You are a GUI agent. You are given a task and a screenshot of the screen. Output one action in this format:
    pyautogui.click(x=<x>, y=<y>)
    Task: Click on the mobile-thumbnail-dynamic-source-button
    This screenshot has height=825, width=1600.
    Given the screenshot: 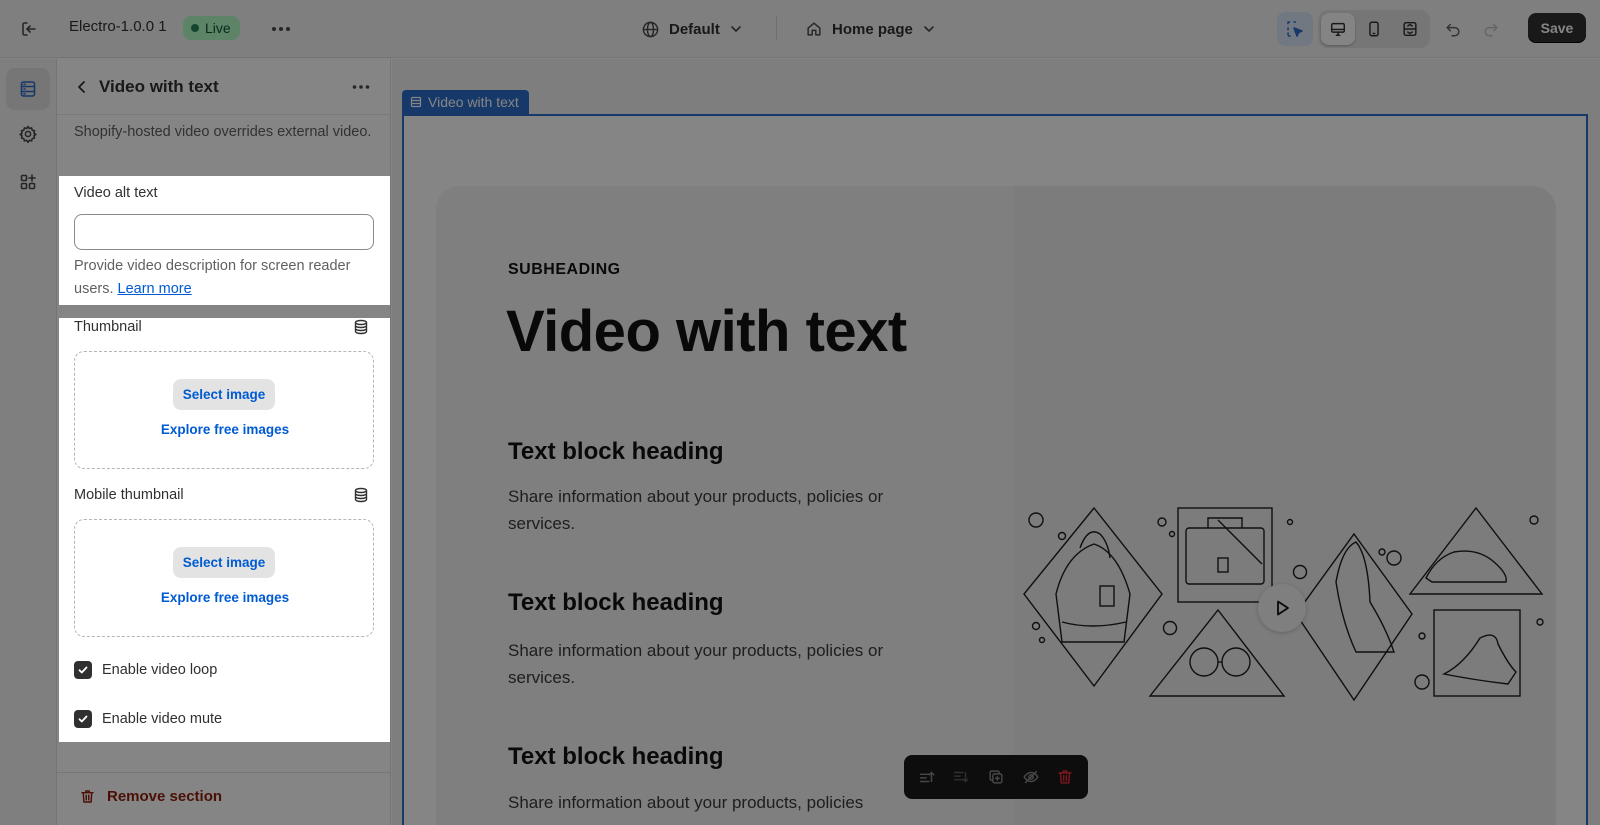 What is the action you would take?
    pyautogui.click(x=361, y=495)
    